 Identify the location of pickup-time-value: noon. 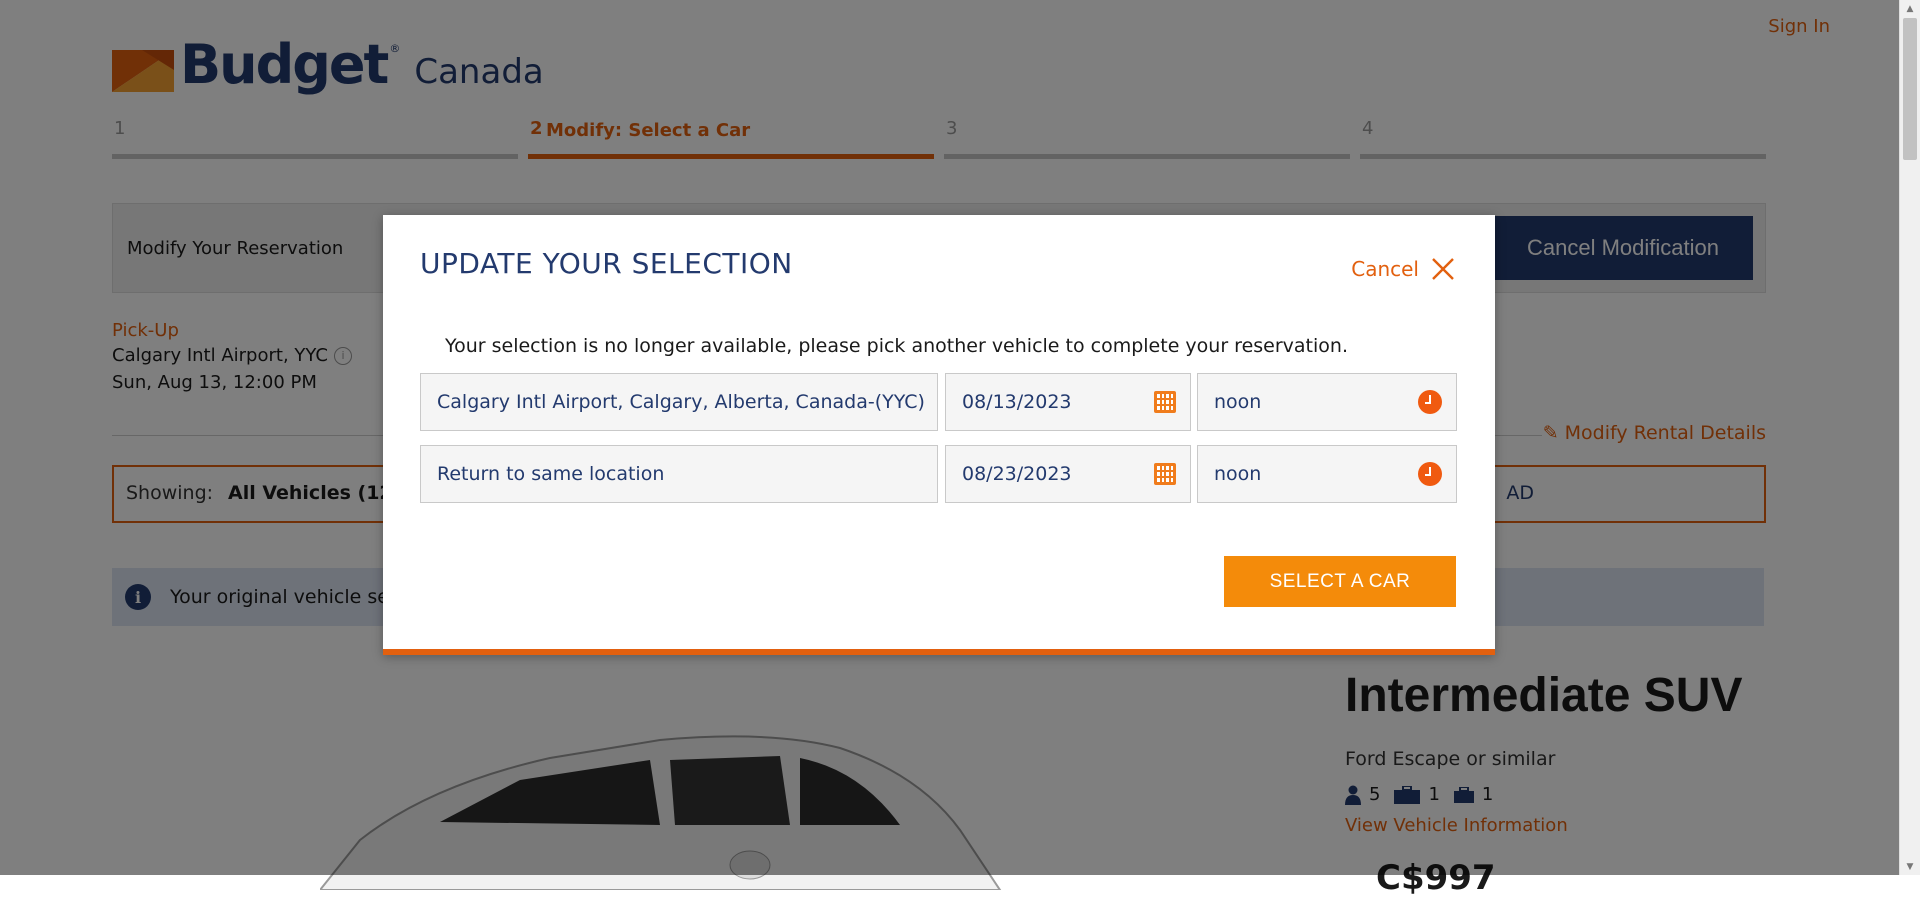
(1238, 402).